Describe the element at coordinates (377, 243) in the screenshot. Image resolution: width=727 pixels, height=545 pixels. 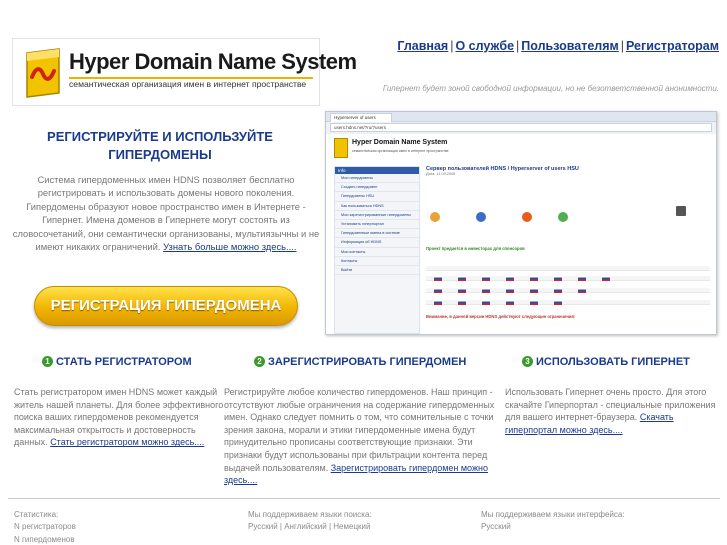
I see `screenshot-sidebar-item: Информация об HDNS` at that location.